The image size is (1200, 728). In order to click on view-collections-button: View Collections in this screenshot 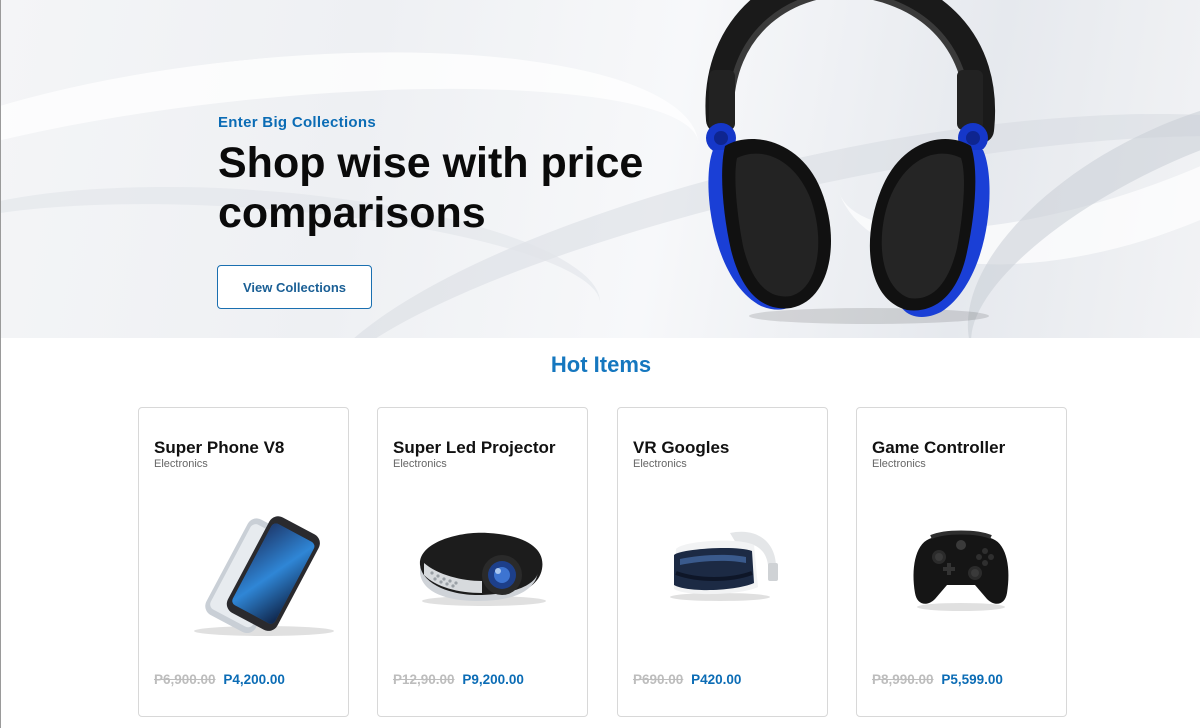, I will do `click(294, 287)`.